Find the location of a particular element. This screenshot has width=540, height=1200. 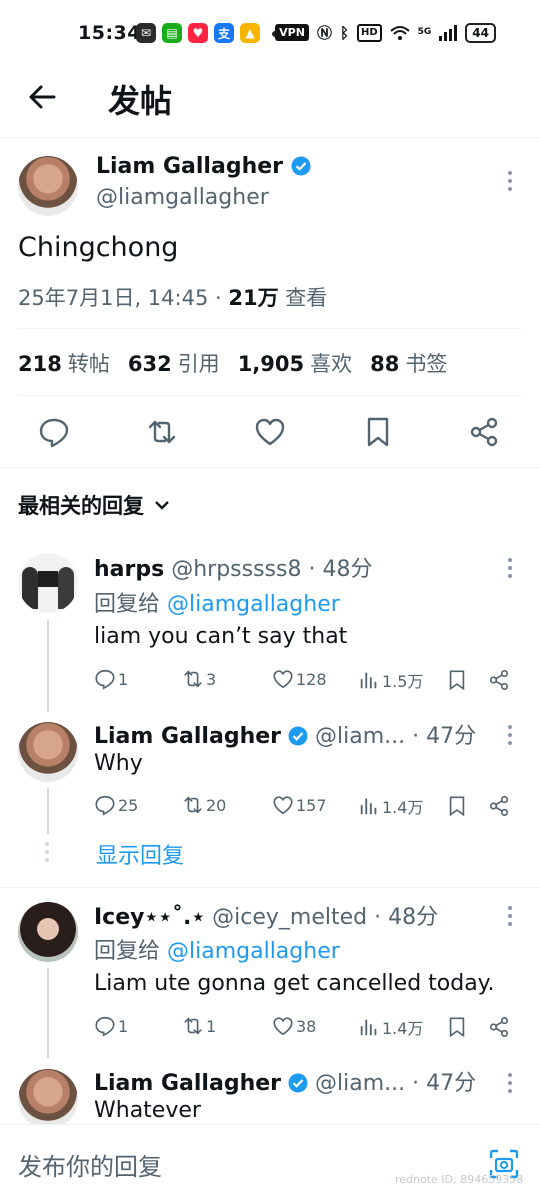

reply-text: Why is located at coordinates (118, 763).